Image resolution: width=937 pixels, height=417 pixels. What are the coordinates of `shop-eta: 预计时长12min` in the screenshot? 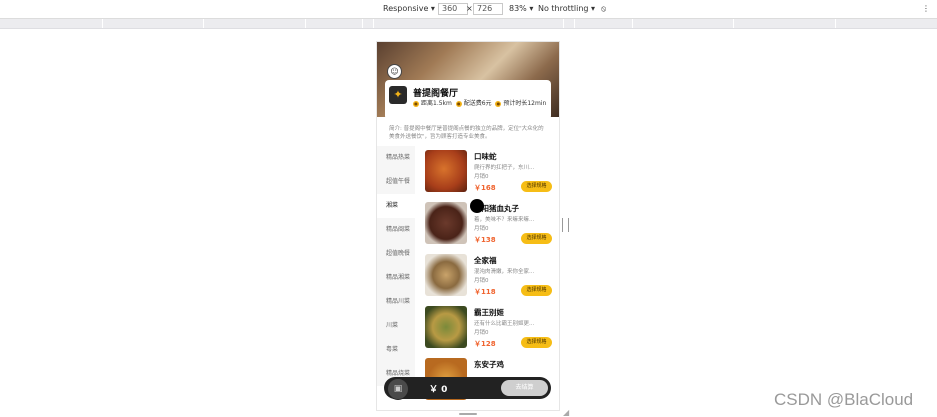 It's located at (525, 103).